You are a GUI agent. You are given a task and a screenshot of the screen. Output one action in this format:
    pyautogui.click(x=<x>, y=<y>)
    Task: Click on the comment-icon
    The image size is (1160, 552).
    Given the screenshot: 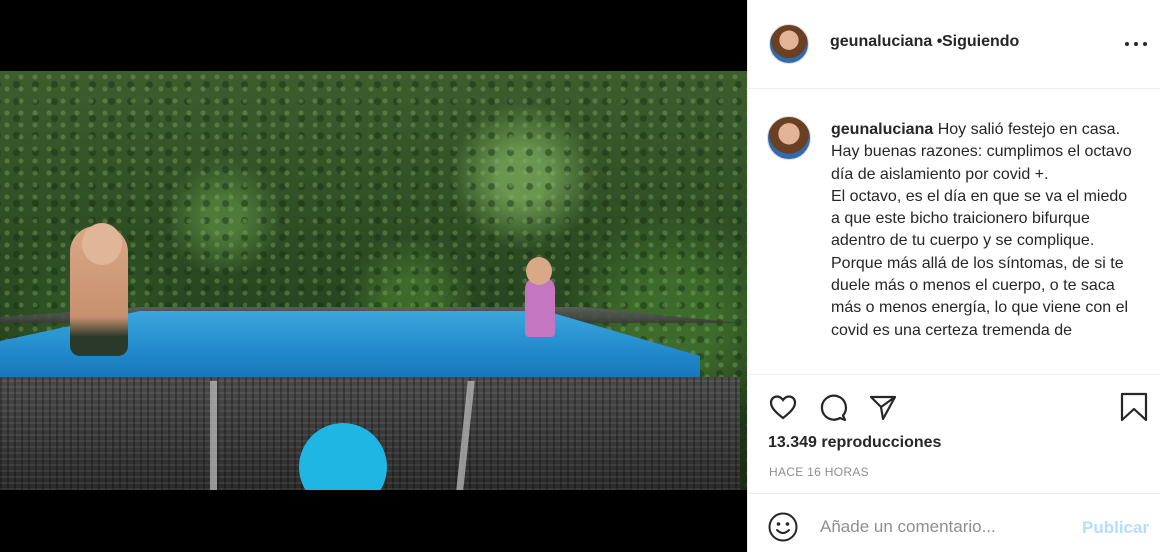 What is the action you would take?
    pyautogui.click(x=834, y=408)
    